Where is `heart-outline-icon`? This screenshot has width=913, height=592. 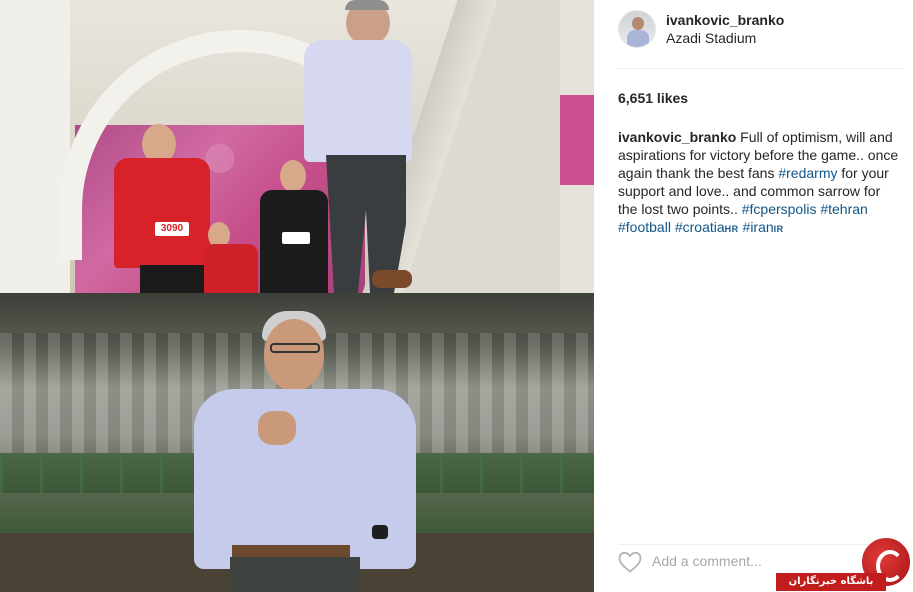
heart-outline-icon is located at coordinates (630, 562).